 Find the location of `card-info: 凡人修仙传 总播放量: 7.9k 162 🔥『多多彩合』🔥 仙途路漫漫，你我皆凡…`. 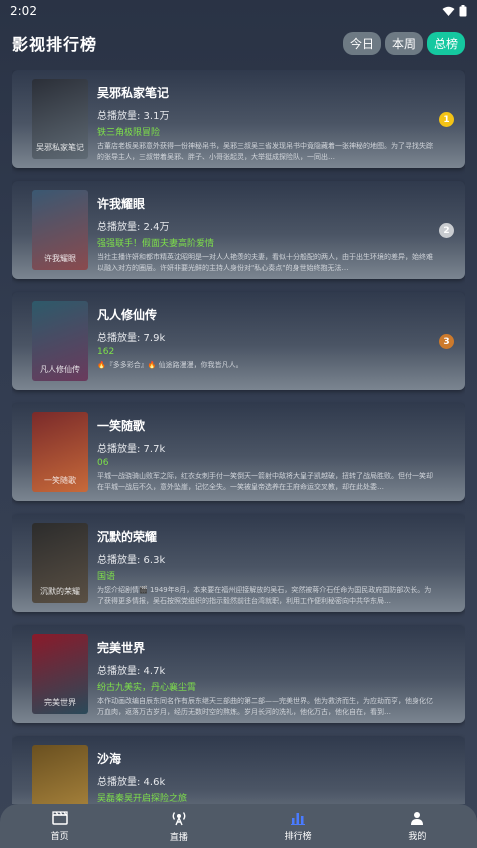

card-info: 凡人修仙传 总播放量: 7.9k 162 🔥『多多彩合』🔥 仙途路漫漫，你我皆凡… is located at coordinates (265, 345).